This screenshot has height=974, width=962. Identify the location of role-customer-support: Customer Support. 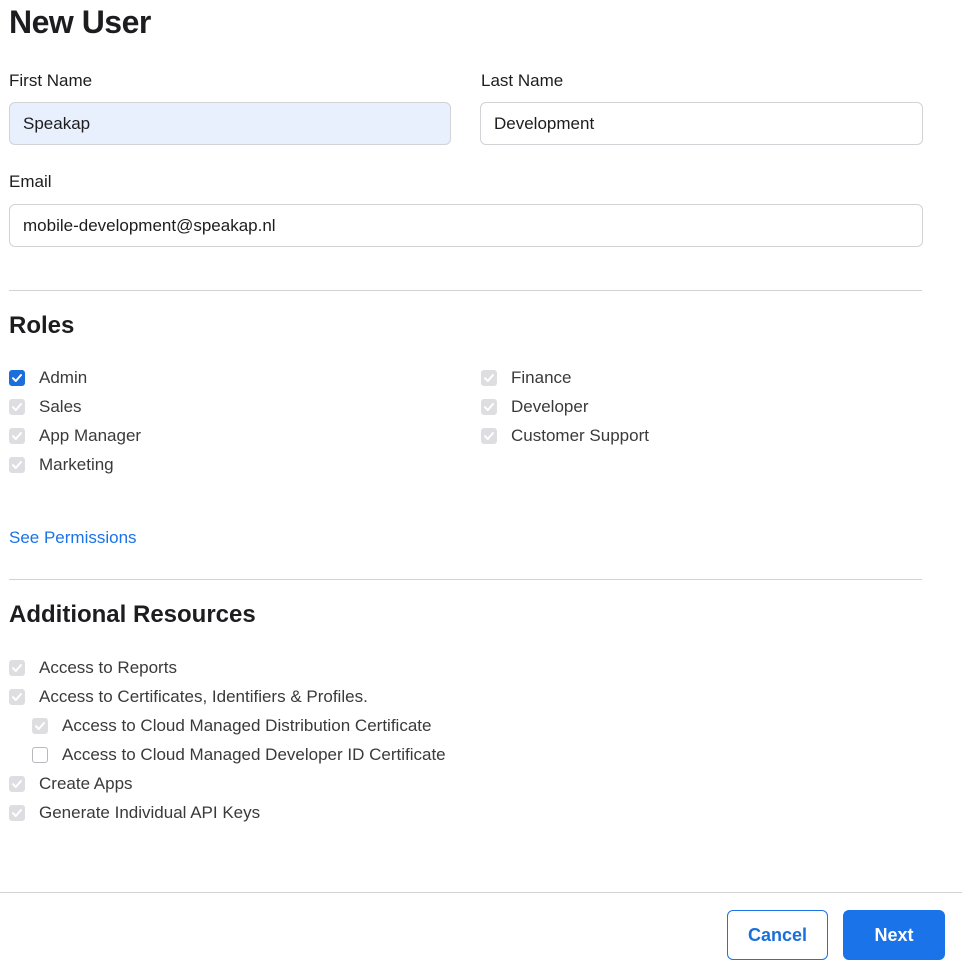
(565, 436).